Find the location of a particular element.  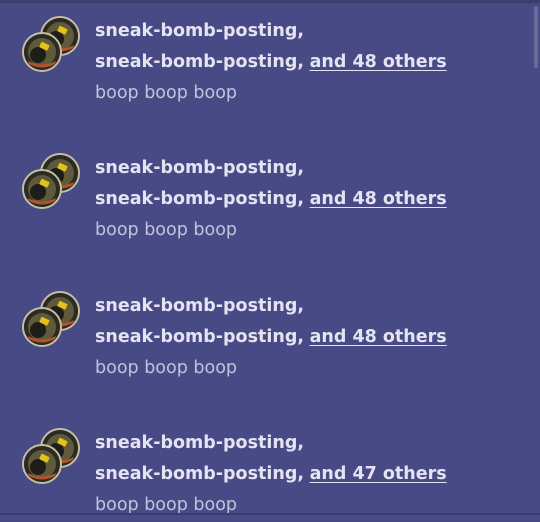

others-link: and 47 others is located at coordinates (378, 474).